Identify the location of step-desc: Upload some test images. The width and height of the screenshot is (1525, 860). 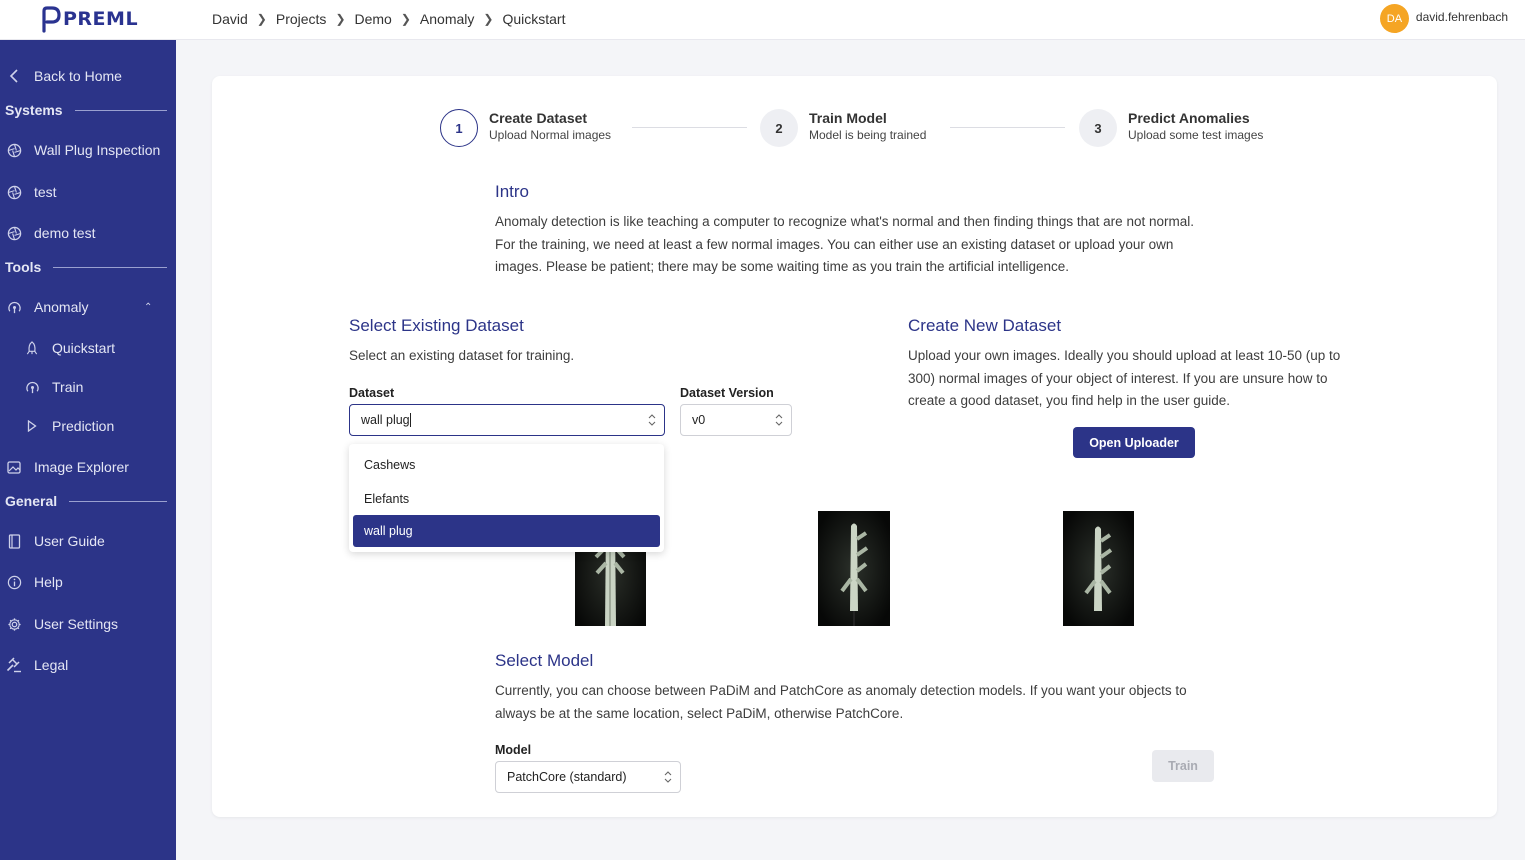
(1196, 135).